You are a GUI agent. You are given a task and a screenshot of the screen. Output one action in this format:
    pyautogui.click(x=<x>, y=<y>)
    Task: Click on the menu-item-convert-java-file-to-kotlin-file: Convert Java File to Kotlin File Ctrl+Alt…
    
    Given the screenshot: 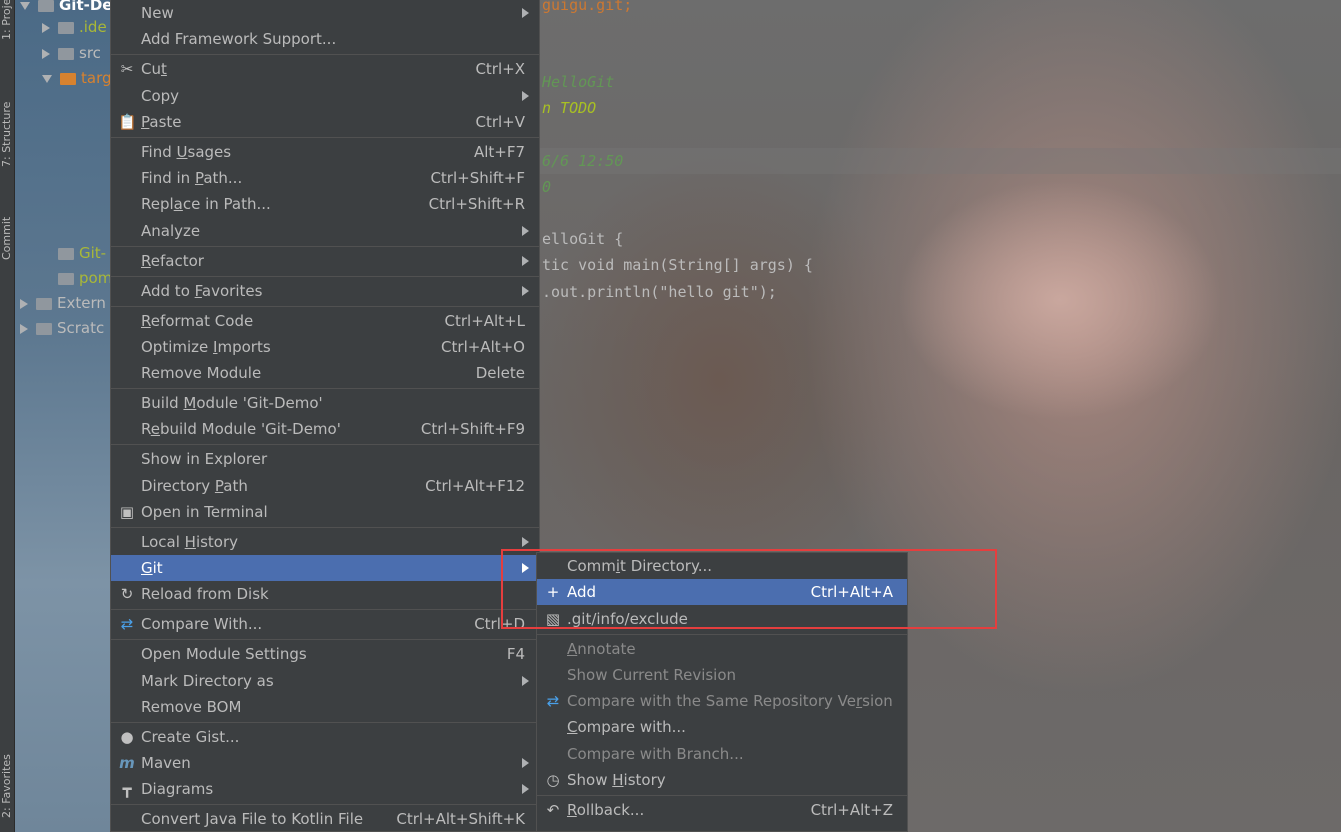 What is the action you would take?
    pyautogui.click(x=325, y=819)
    